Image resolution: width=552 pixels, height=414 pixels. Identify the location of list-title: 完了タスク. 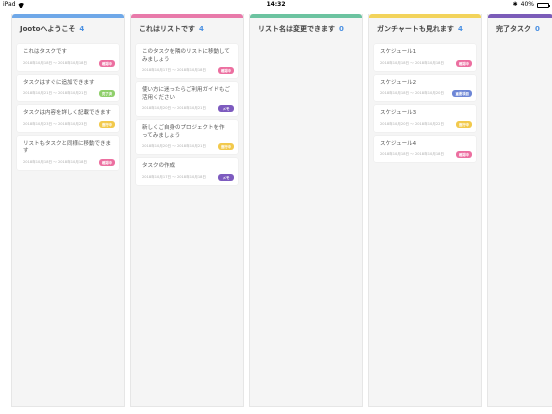
(513, 29).